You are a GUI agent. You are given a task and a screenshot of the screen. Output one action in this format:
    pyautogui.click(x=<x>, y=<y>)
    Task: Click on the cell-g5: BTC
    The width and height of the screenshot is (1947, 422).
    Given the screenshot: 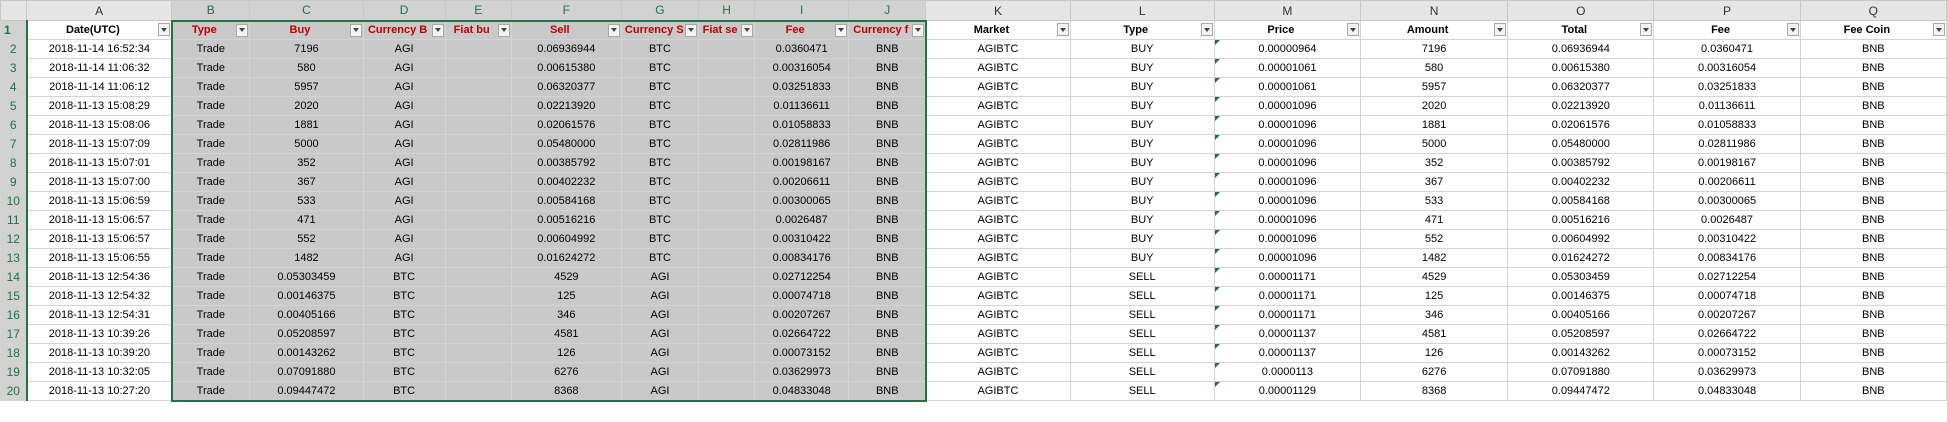 What is the action you would take?
    pyautogui.click(x=660, y=106)
    